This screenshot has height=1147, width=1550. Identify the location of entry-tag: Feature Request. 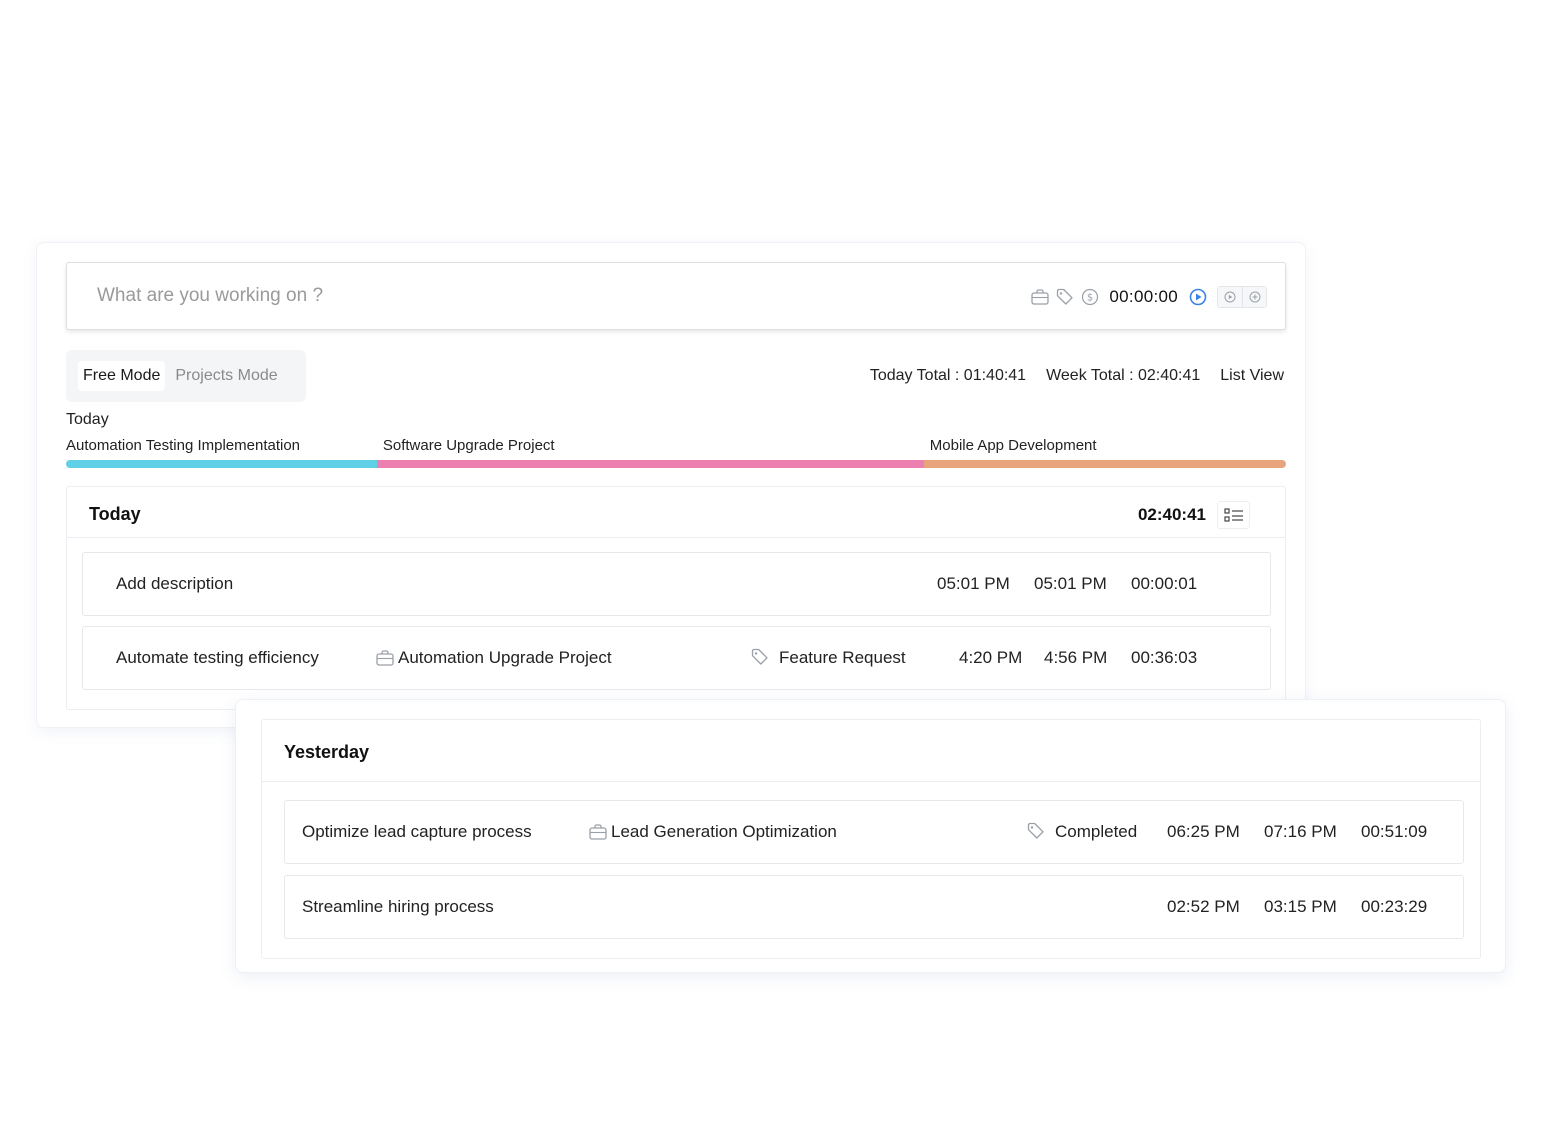
(828, 658).